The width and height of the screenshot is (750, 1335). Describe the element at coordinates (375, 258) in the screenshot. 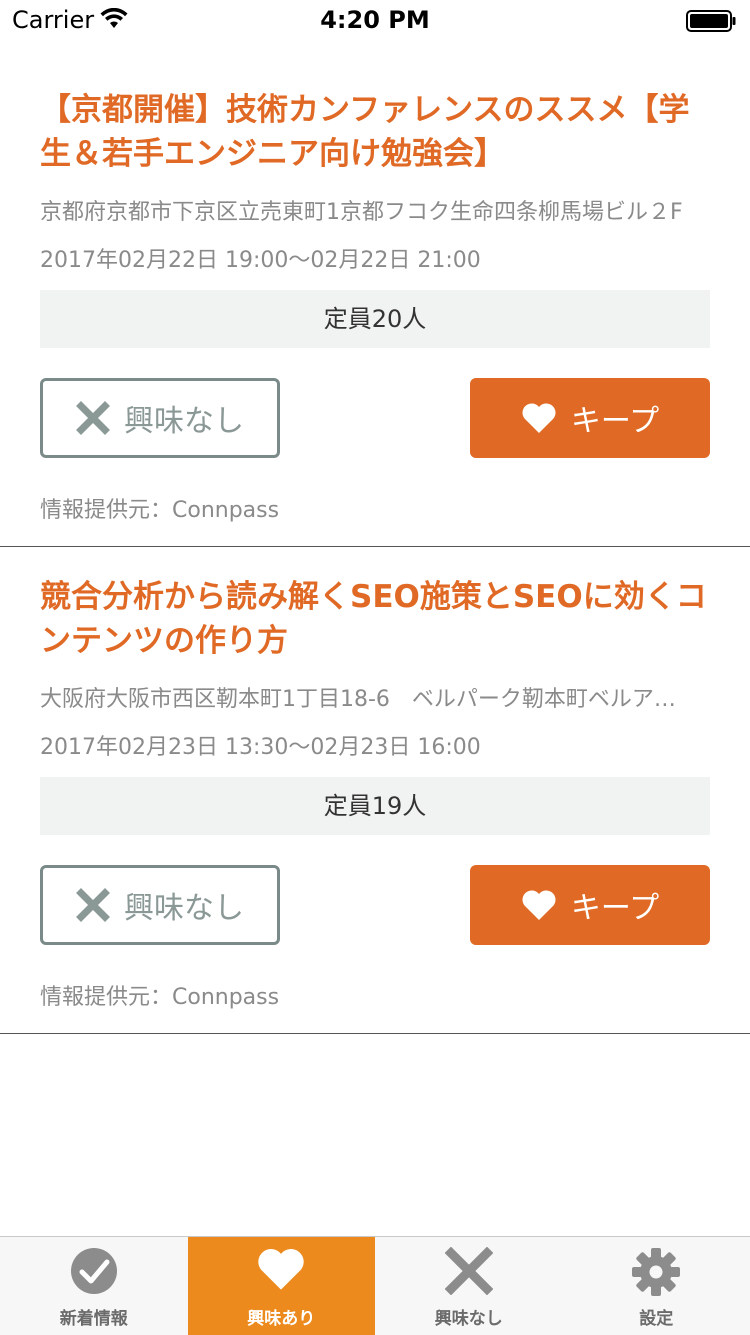

I see `event-datetime: 2017年02月22日 19:00〜02月22日 21:00` at that location.